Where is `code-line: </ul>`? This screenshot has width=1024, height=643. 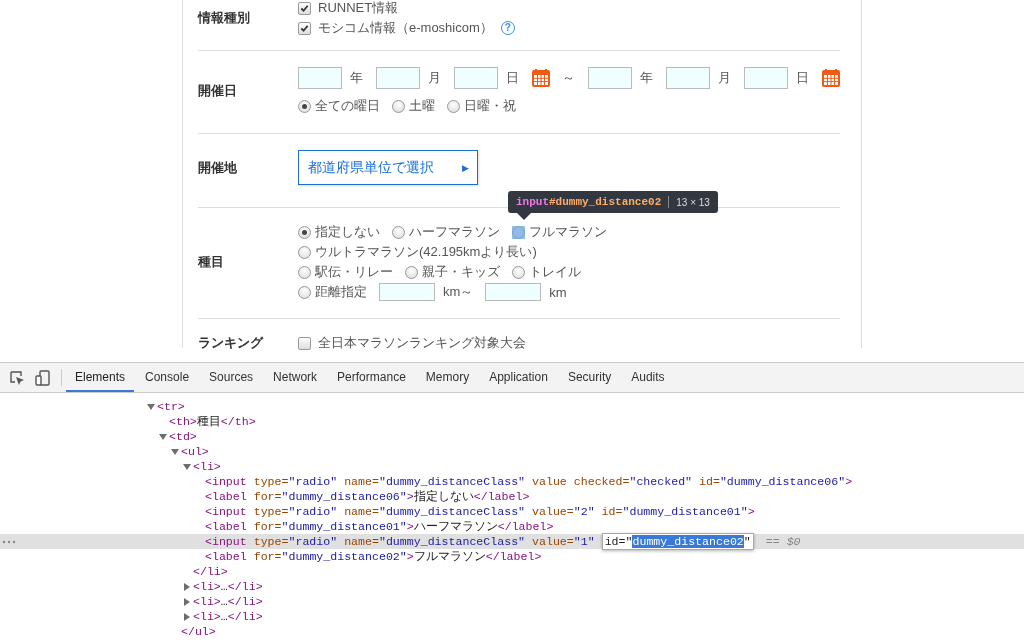
code-line: </ul> is located at coordinates (198, 631).